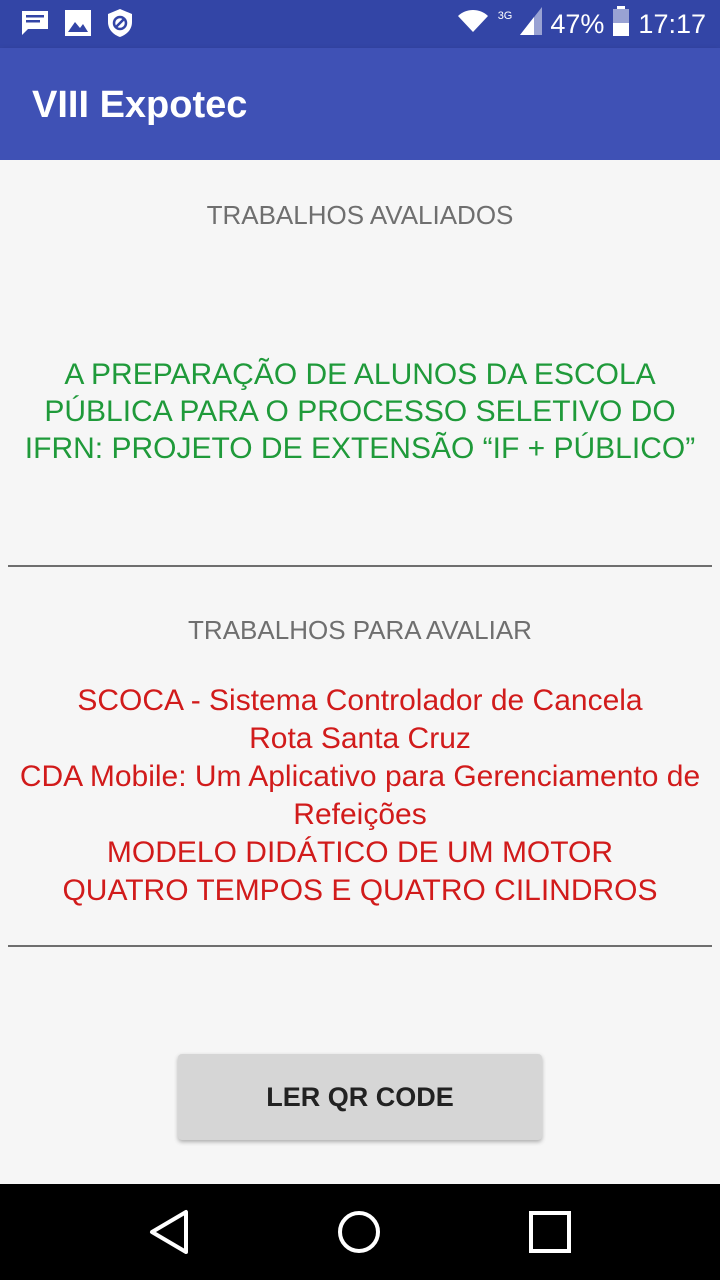 This screenshot has width=720, height=1280. What do you see at coordinates (531, 24) in the screenshot?
I see `signal-icon` at bounding box center [531, 24].